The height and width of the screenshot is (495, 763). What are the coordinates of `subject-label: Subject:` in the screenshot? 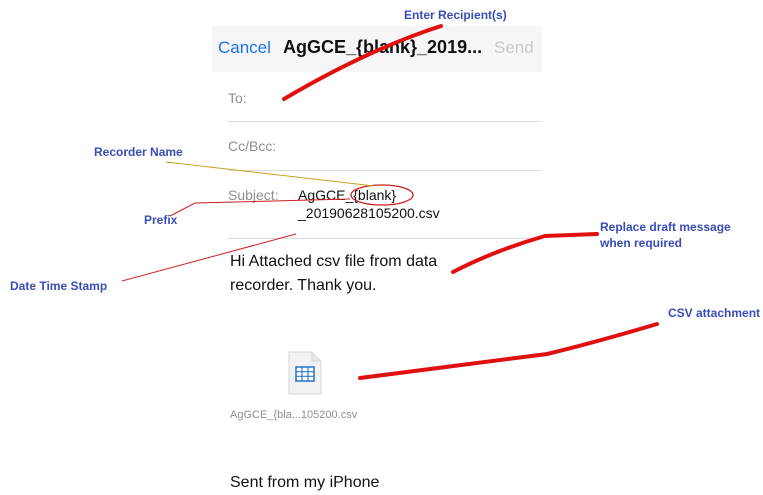 It's located at (253, 195).